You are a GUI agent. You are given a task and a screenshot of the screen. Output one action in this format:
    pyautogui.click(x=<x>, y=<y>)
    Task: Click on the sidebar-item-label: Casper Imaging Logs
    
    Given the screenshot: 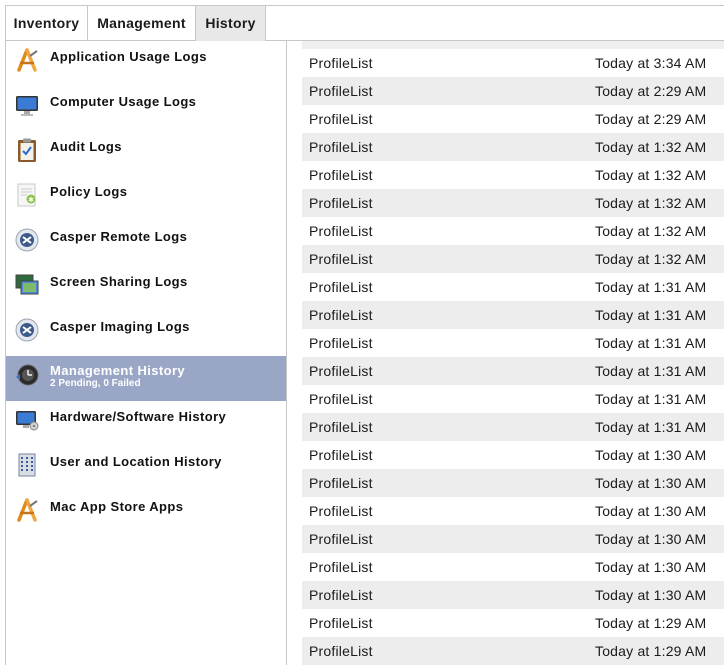 What is the action you would take?
    pyautogui.click(x=120, y=326)
    